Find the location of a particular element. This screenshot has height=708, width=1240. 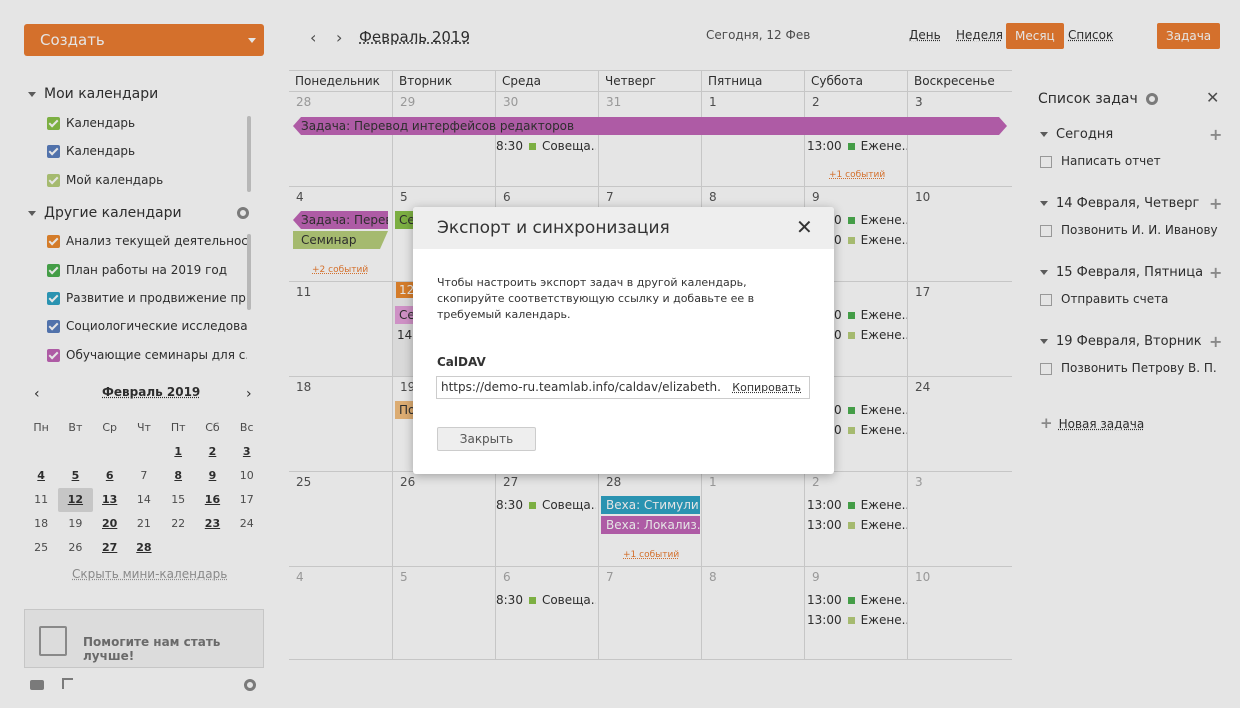

dialog-header: Экспорт и синхронизация ✕ is located at coordinates (623, 228).